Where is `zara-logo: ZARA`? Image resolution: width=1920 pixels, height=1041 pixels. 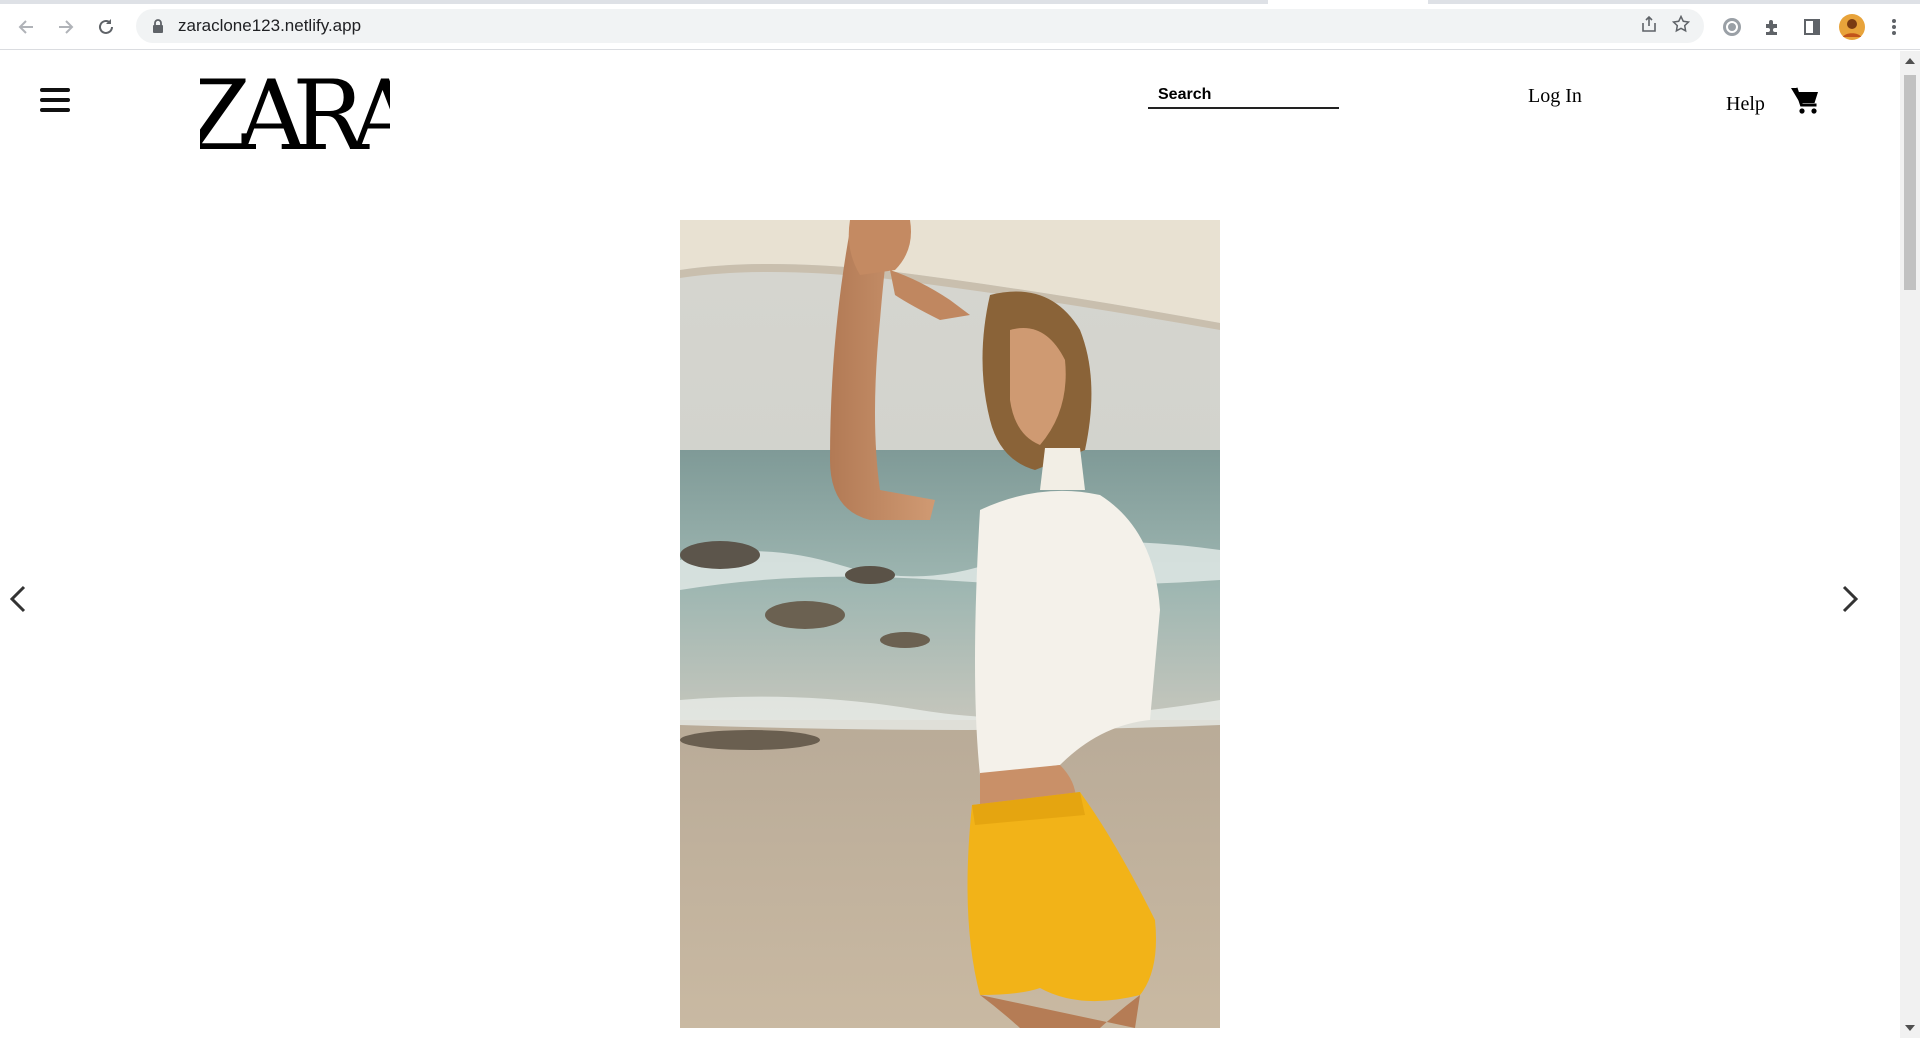 zara-logo: ZARA is located at coordinates (295, 112).